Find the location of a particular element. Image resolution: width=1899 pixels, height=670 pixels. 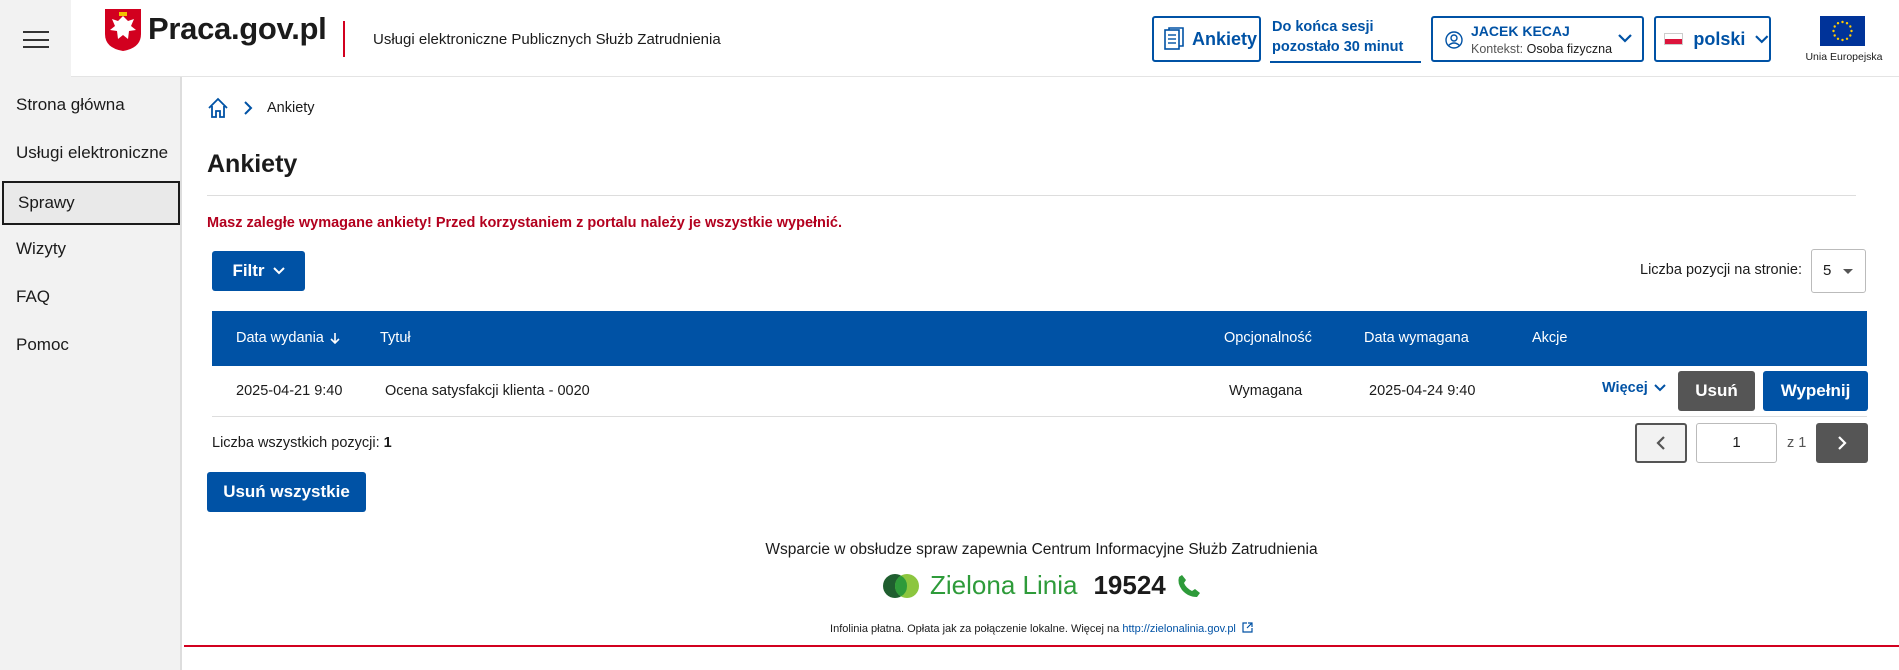

more-button-label: Więcej is located at coordinates (1625, 388).